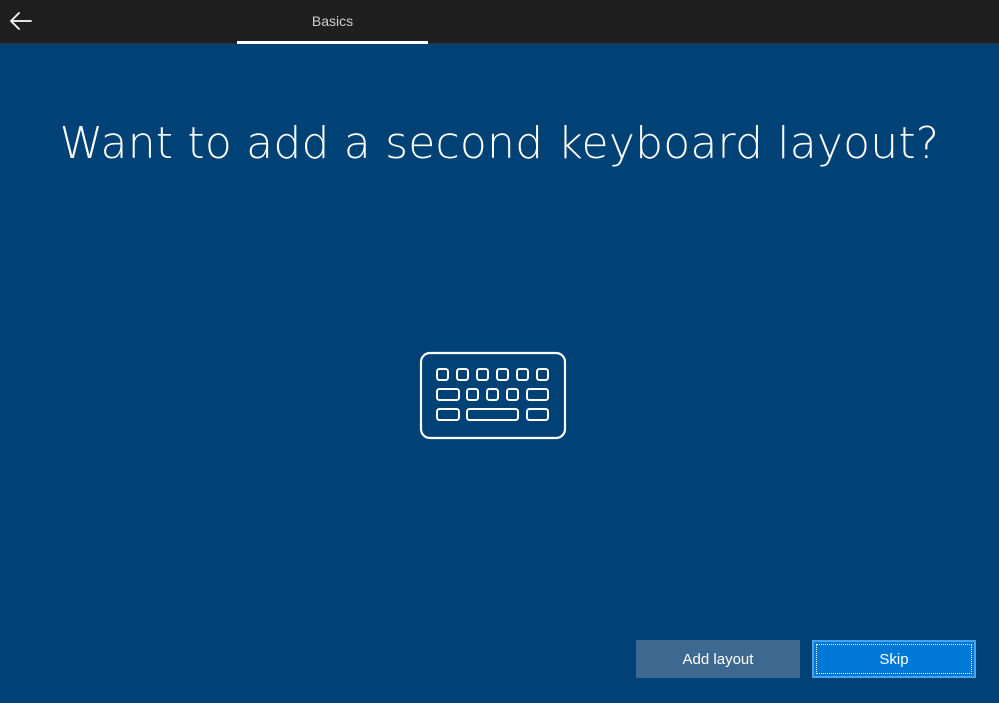 The width and height of the screenshot is (999, 703). I want to click on back-button, so click(21, 21).